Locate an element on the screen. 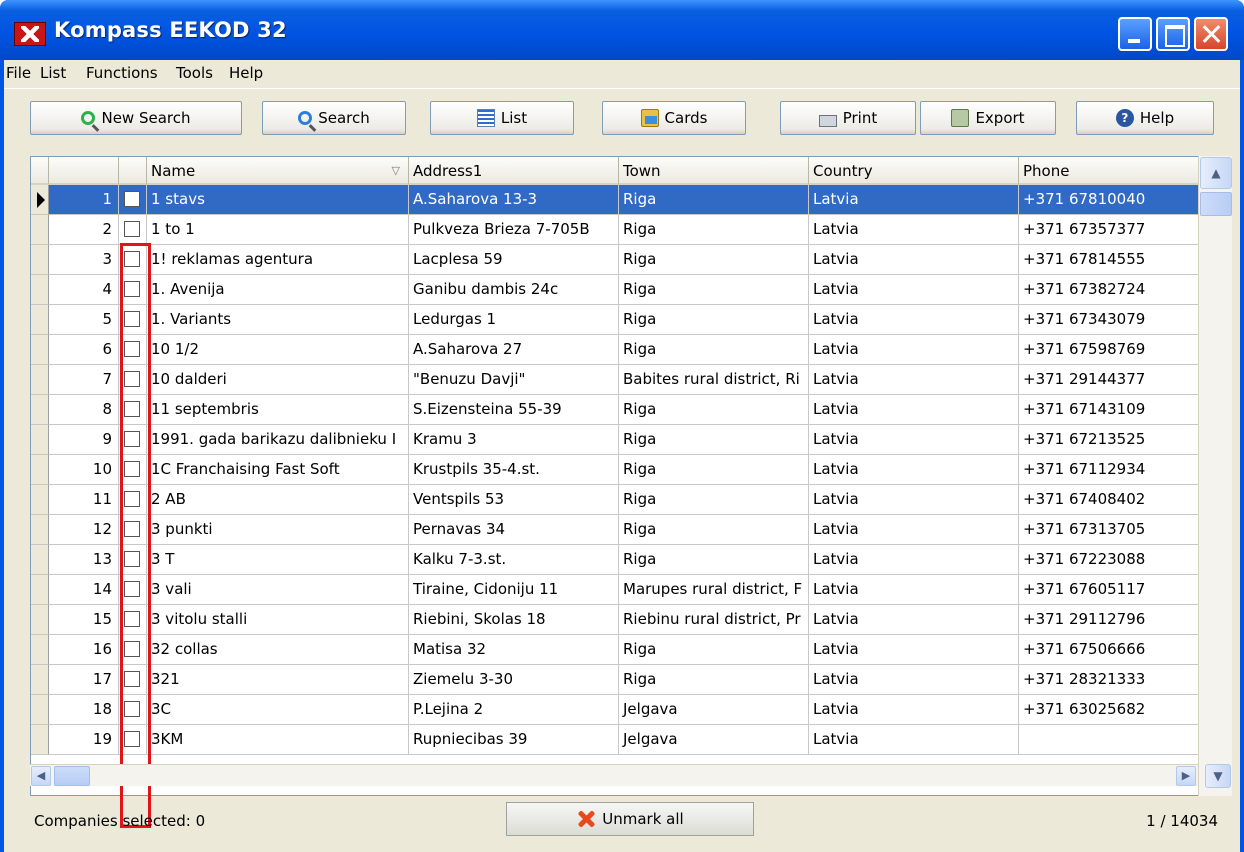 The height and width of the screenshot is (852, 1244). row-number: 9 is located at coordinates (84, 440).